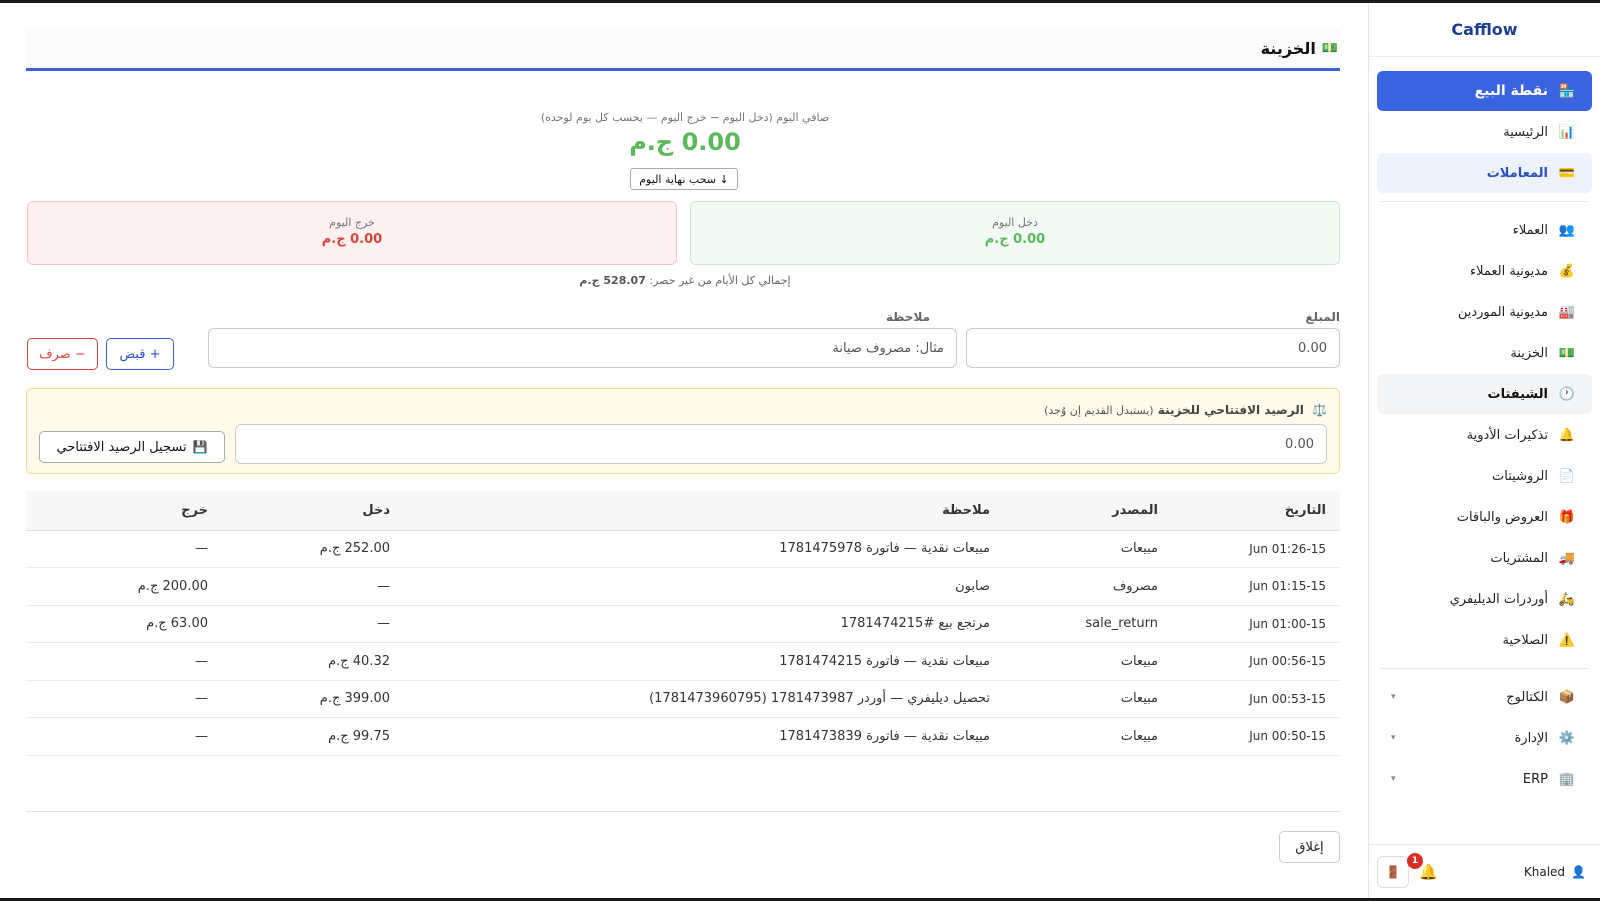 Image resolution: width=1600 pixels, height=901 pixels. Describe the element at coordinates (1309, 847) in the screenshot. I see `close-button: إغلاق` at that location.